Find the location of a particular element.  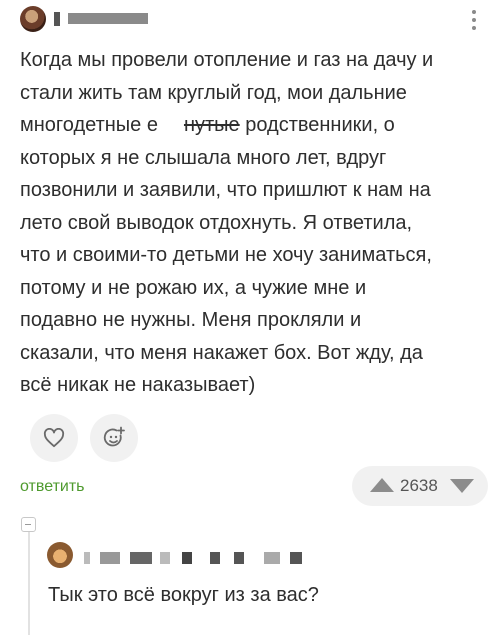

smiley-plus-icon is located at coordinates (114, 436).